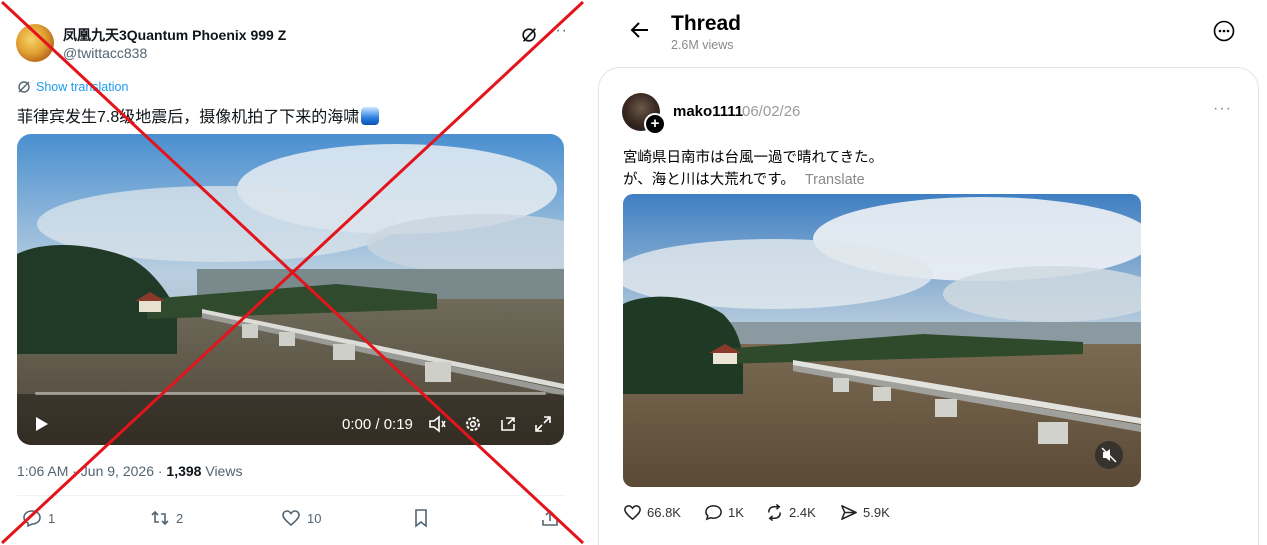 The width and height of the screenshot is (1267, 545). What do you see at coordinates (640, 30) in the screenshot?
I see `back-arrow-icon` at bounding box center [640, 30].